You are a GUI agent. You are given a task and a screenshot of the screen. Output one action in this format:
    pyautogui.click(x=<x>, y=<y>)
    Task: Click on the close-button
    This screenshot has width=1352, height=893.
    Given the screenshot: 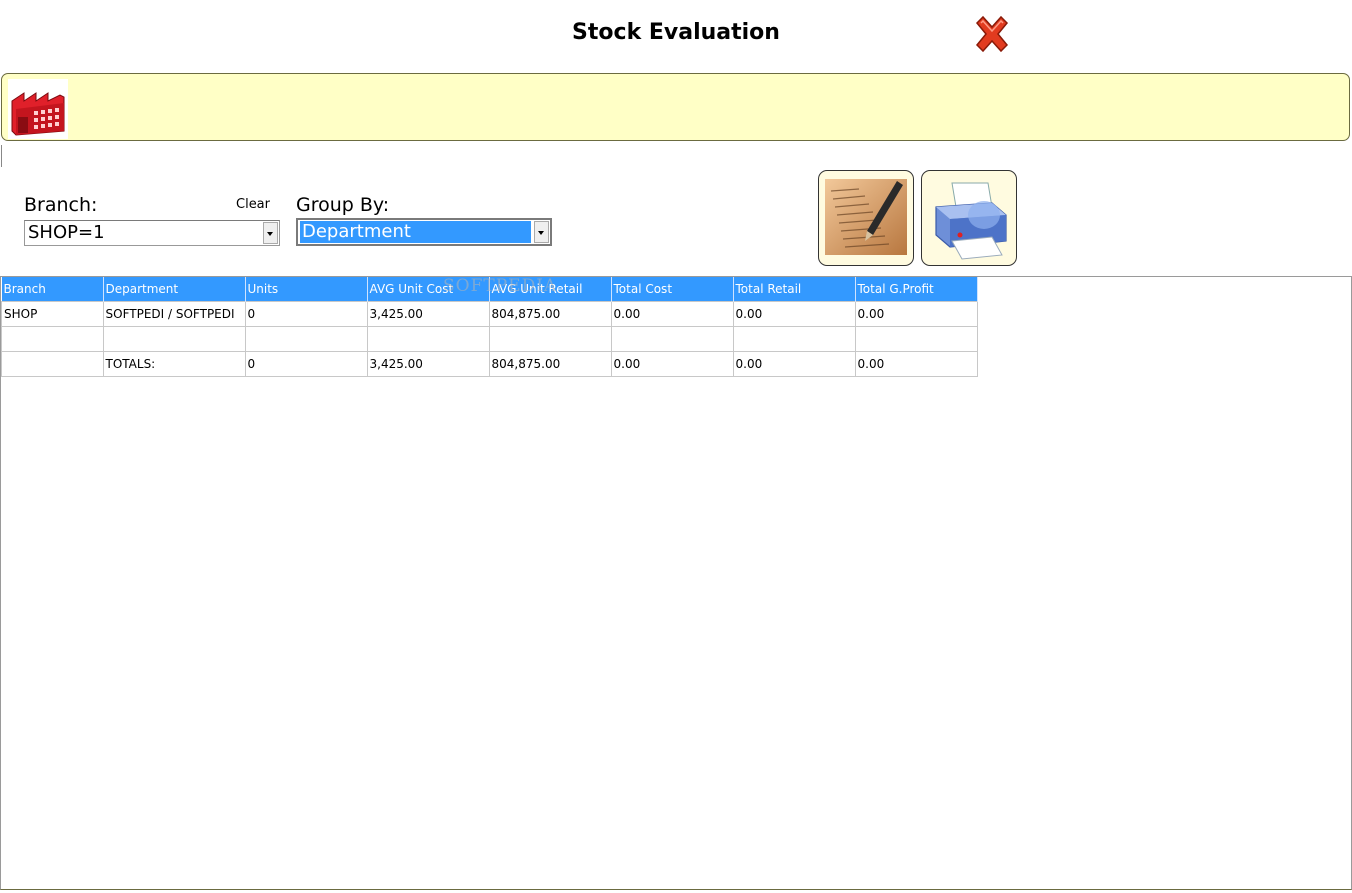 What is the action you would take?
    pyautogui.click(x=992, y=34)
    